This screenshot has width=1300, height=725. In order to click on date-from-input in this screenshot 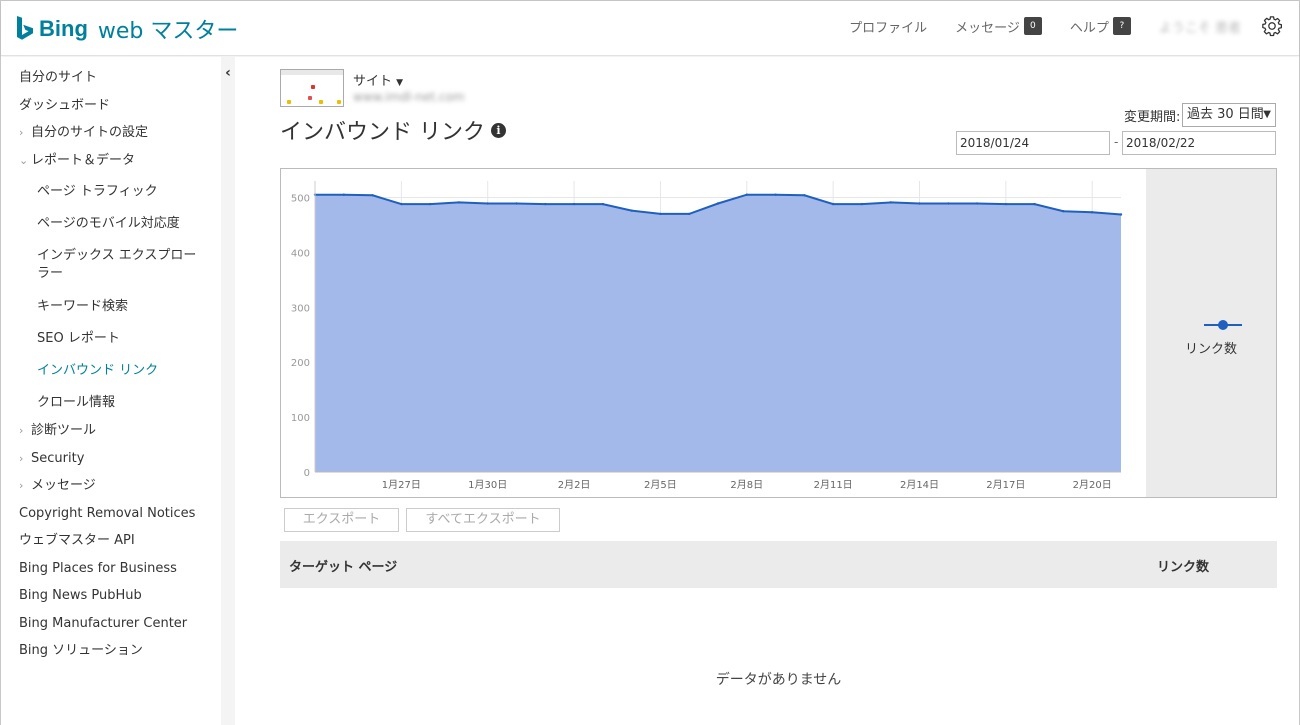, I will do `click(1033, 143)`.